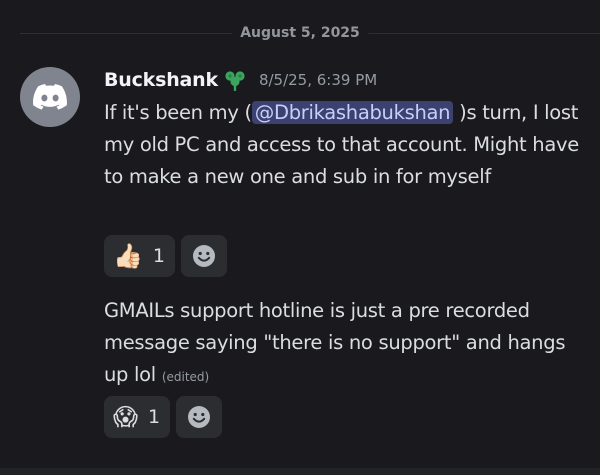 The image size is (600, 475). I want to click on avatar, so click(50, 97).